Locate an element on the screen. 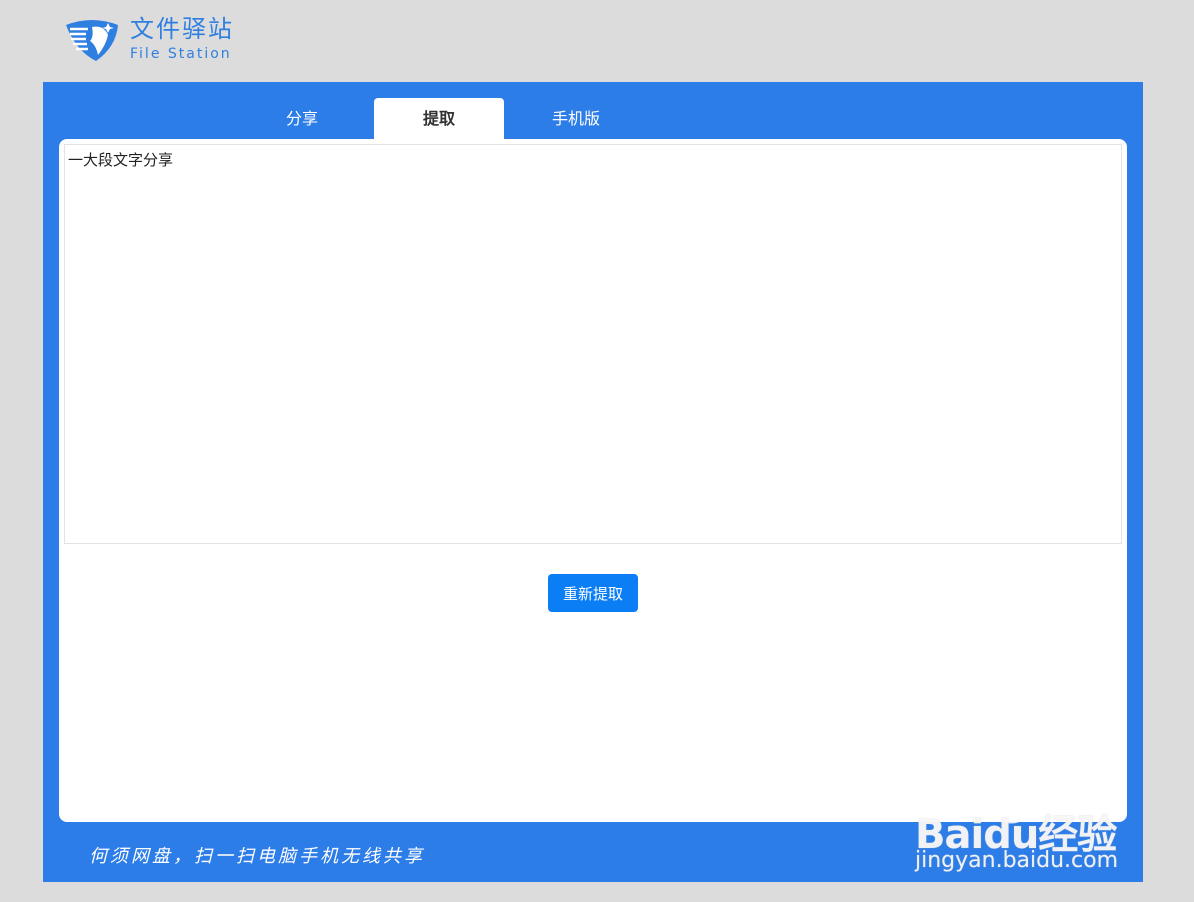  footer-slogan: 何须网盘，扫一扫电脑手机无线共享 is located at coordinates (257, 856).